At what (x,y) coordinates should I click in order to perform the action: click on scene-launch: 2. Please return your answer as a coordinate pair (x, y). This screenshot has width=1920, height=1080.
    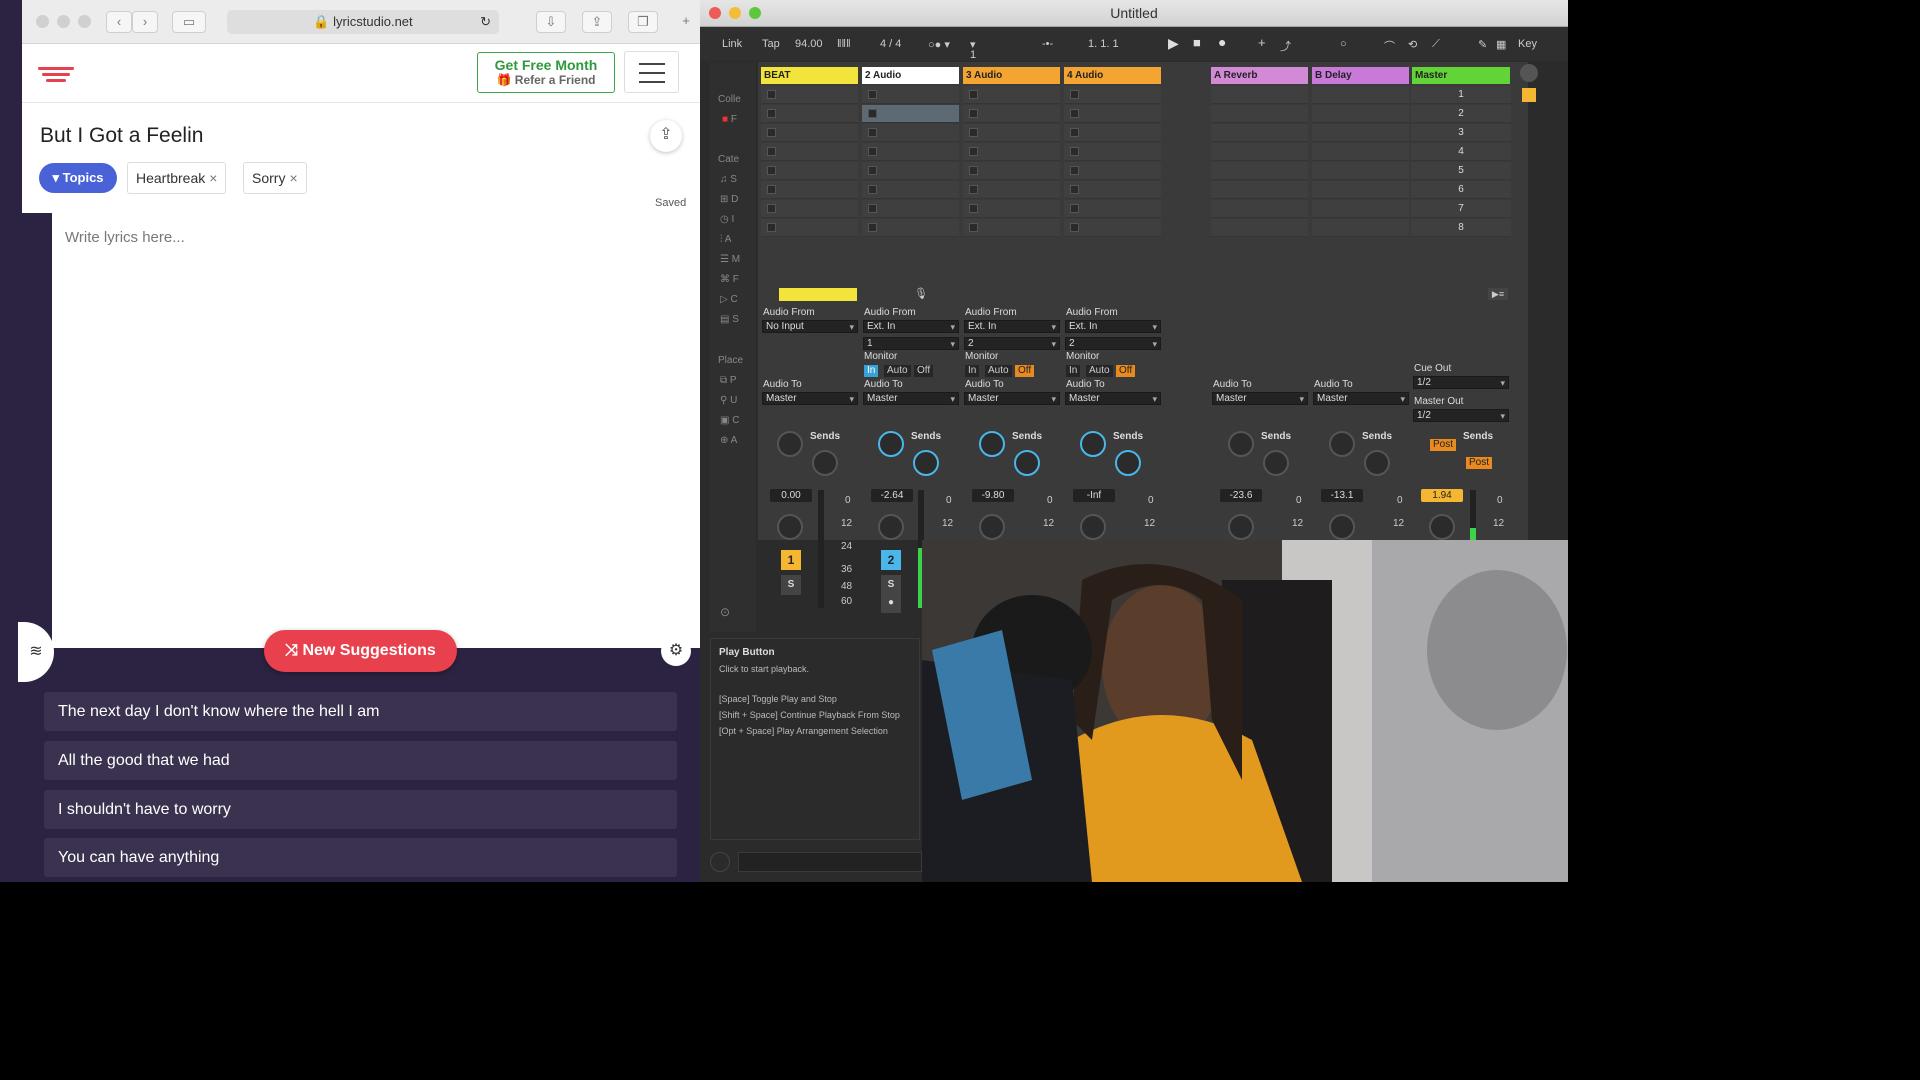
    Looking at the image, I should click on (1461, 114).